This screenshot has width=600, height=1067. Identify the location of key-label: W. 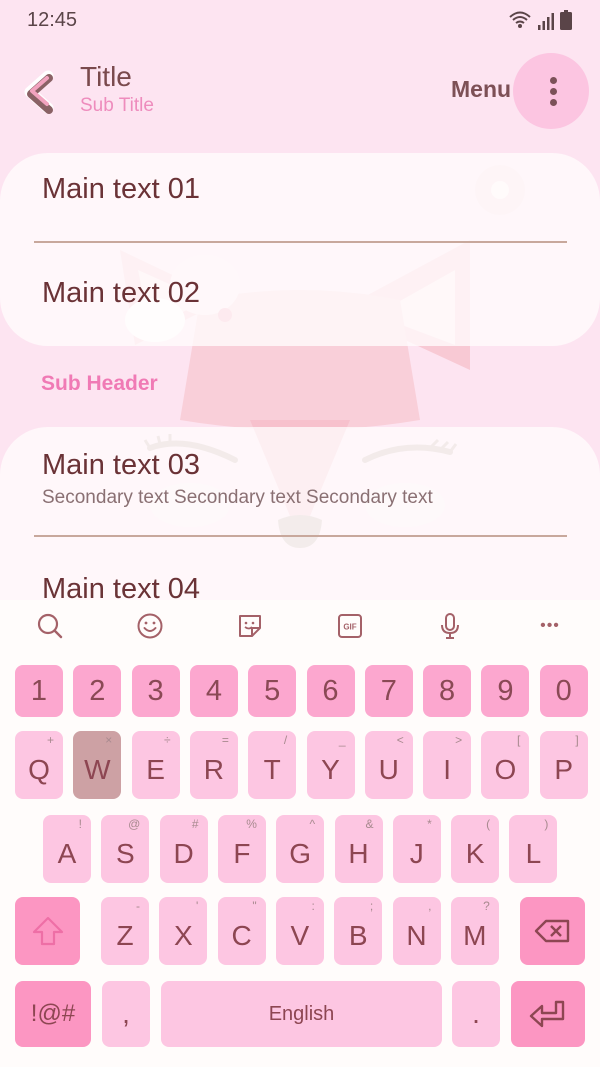
(97, 769).